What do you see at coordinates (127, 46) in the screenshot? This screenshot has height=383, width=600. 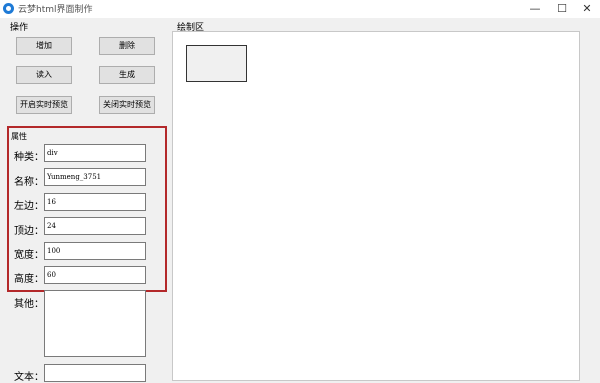 I see `delete-button: 删除` at bounding box center [127, 46].